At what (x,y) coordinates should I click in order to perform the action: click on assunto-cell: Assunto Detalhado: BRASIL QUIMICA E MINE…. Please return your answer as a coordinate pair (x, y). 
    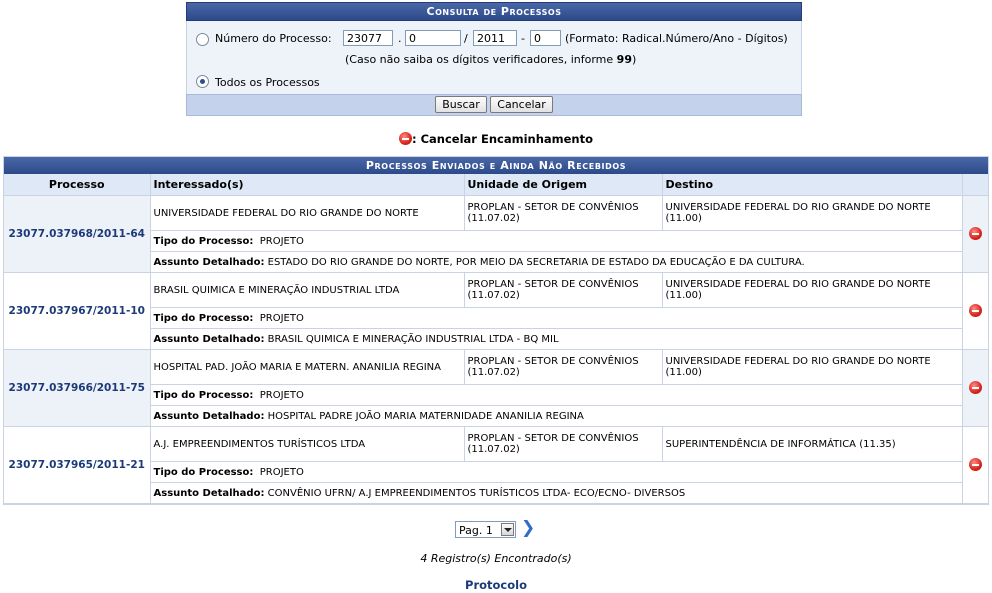
    Looking at the image, I should click on (556, 339).